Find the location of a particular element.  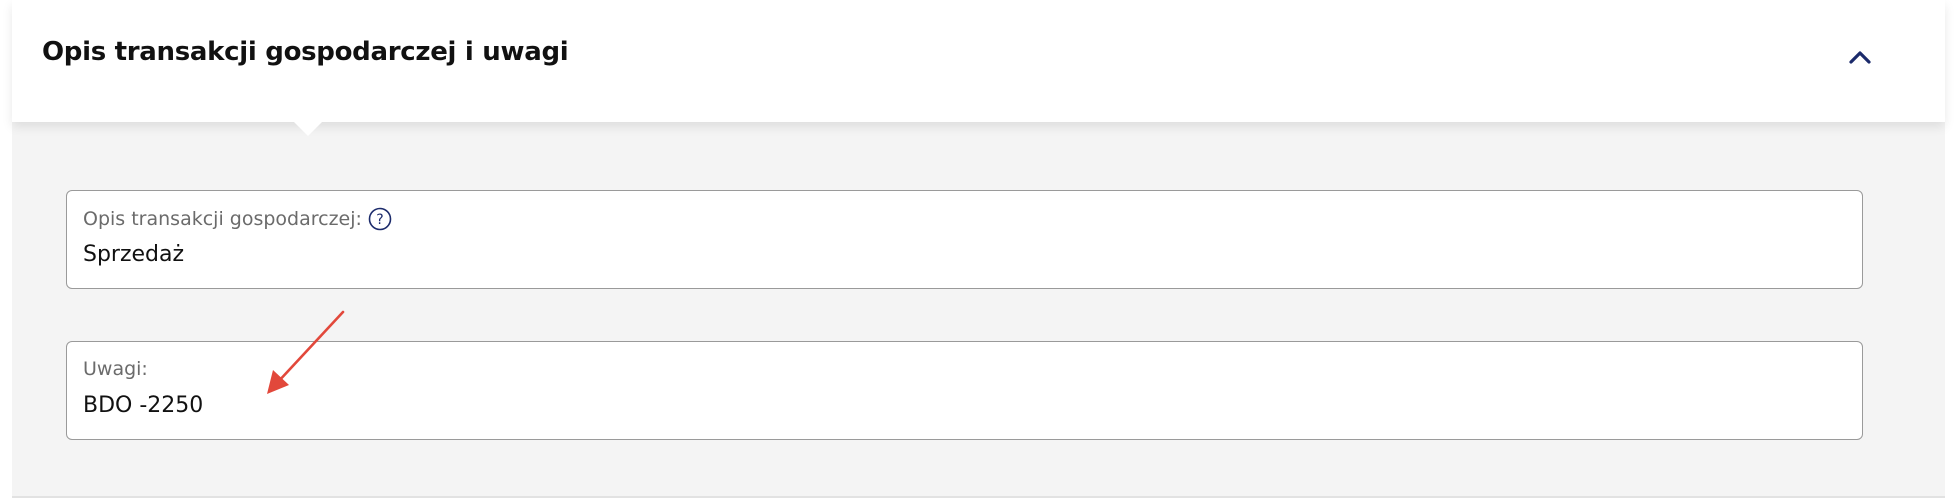

notes-label: Uwagi: is located at coordinates (115, 369).